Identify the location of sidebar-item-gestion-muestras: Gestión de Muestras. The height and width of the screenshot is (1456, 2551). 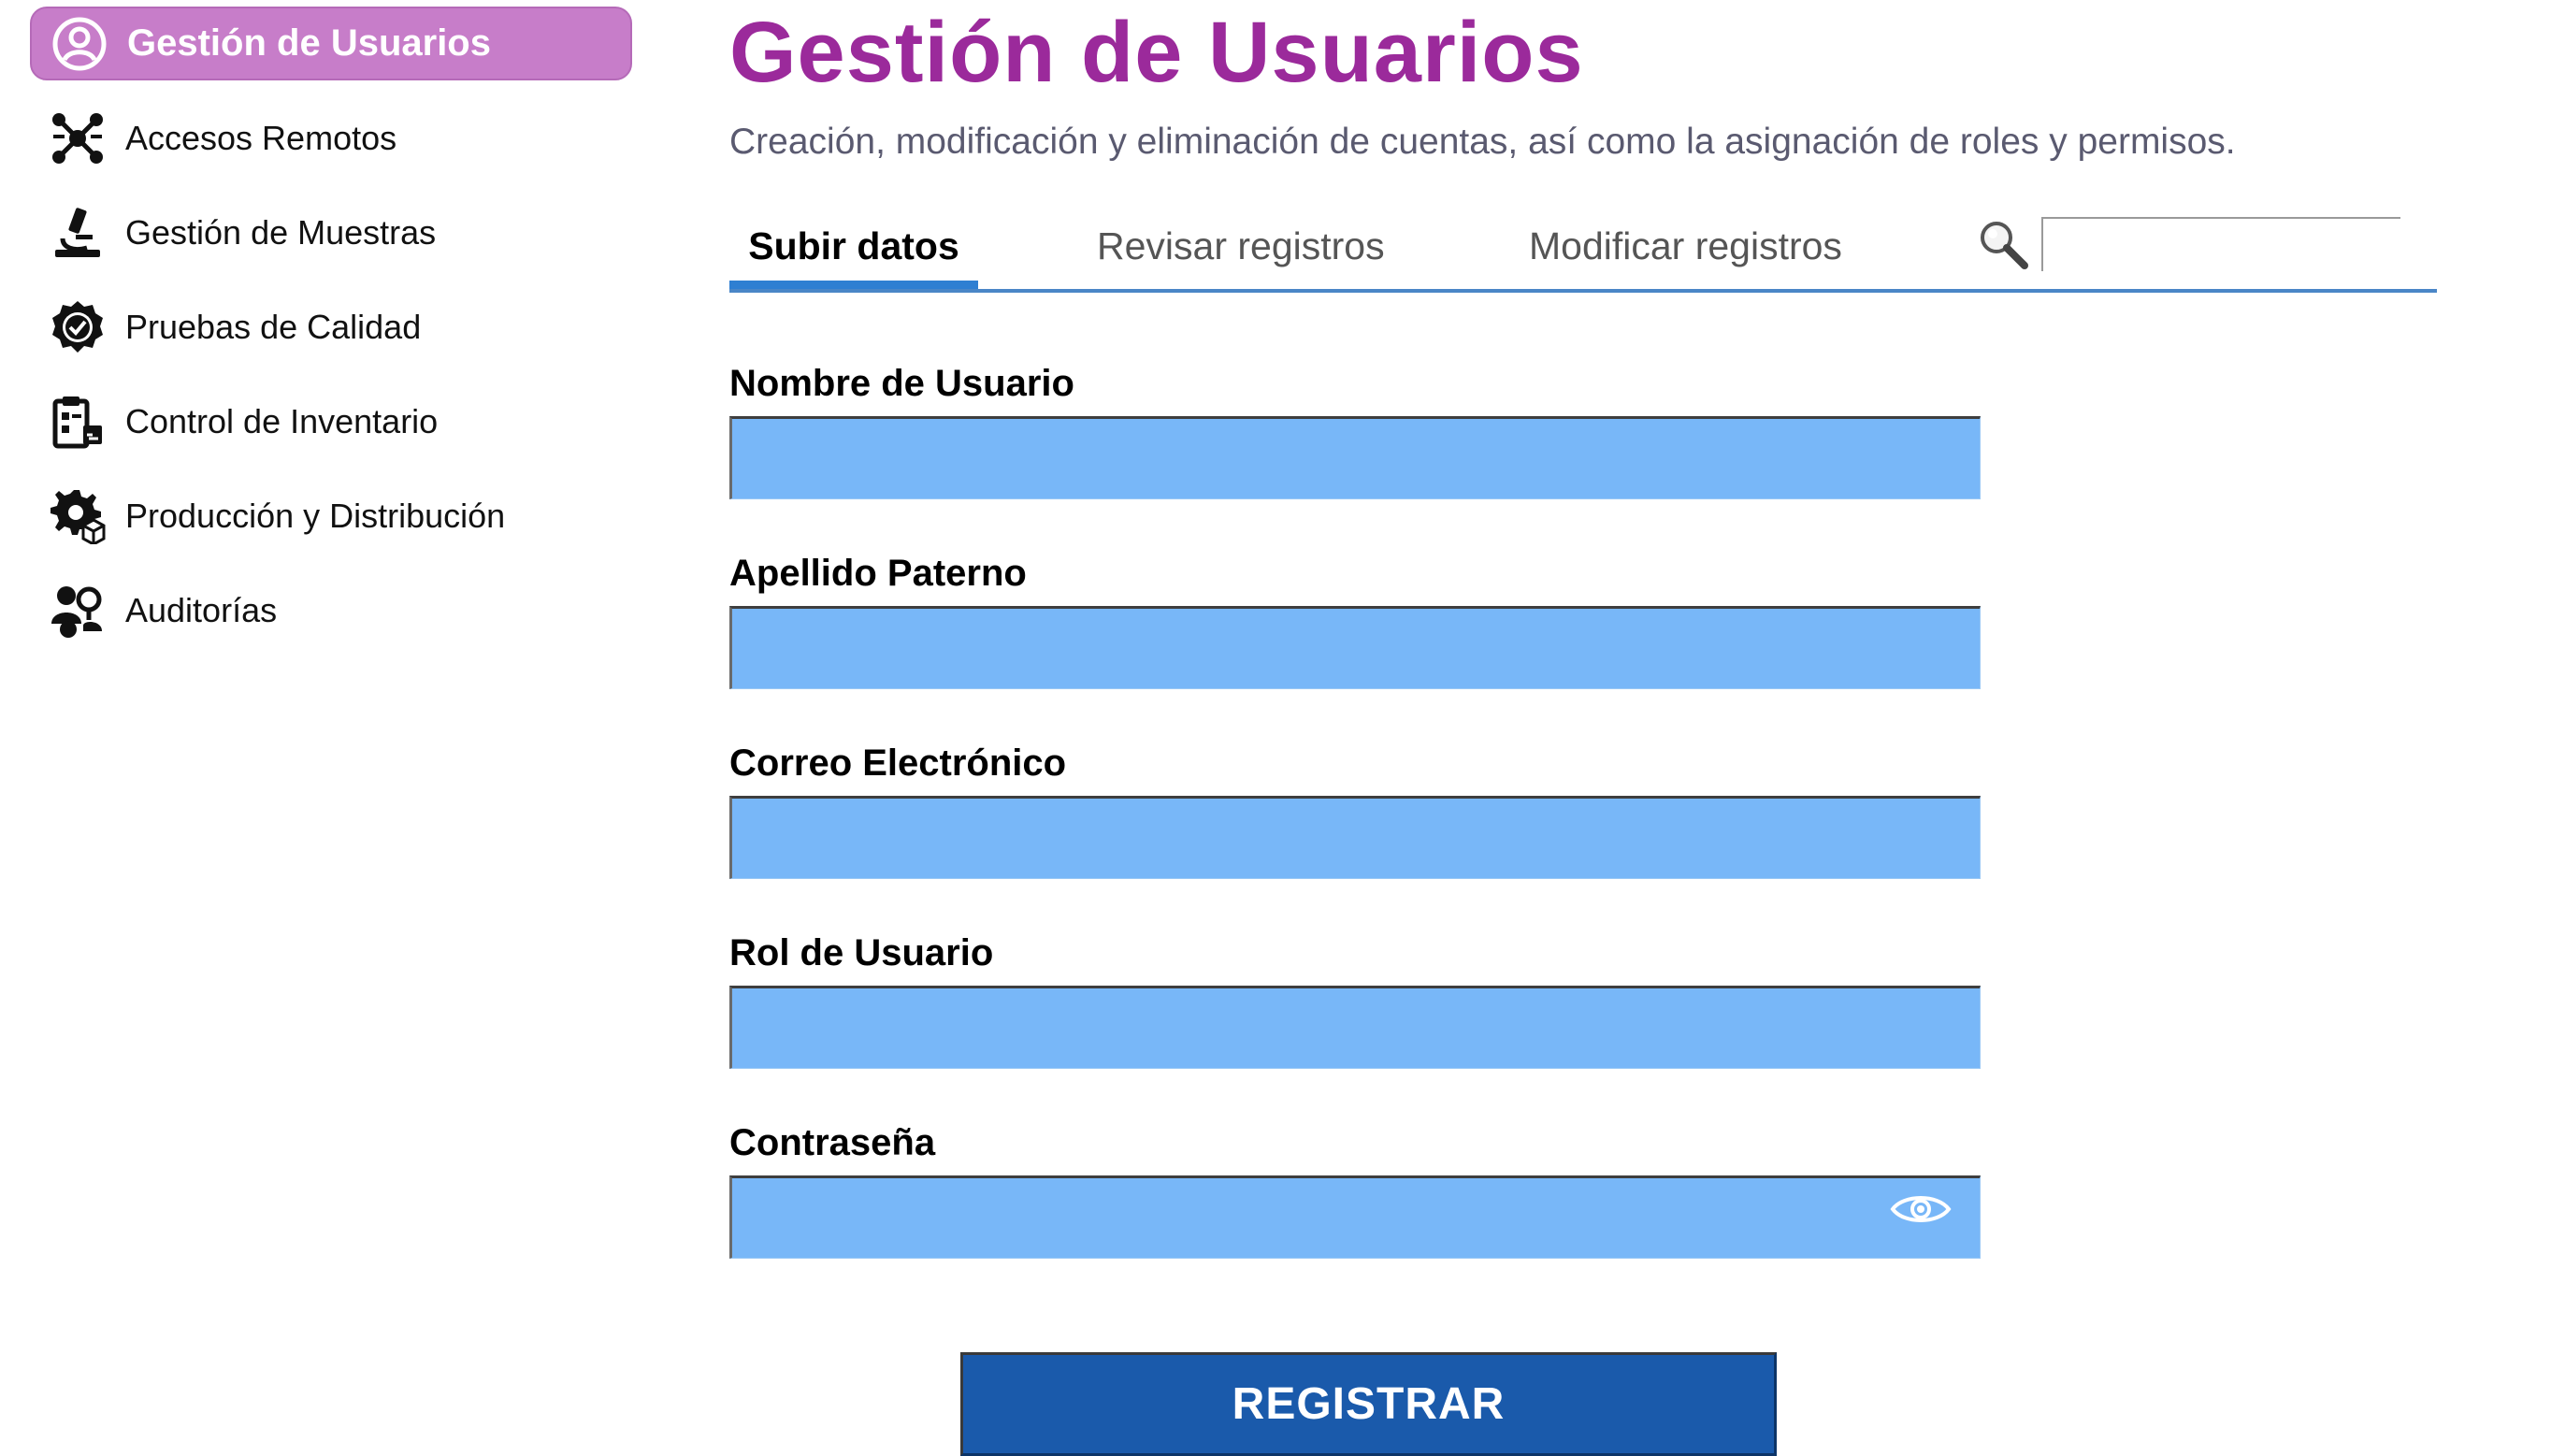
(331, 232).